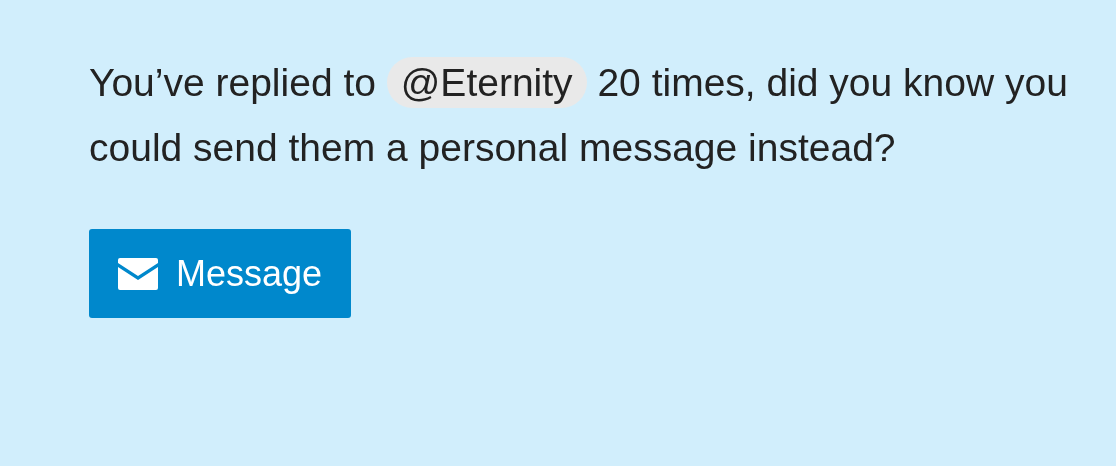 The height and width of the screenshot is (466, 1116). What do you see at coordinates (220, 273) in the screenshot?
I see `message-button: Message` at bounding box center [220, 273].